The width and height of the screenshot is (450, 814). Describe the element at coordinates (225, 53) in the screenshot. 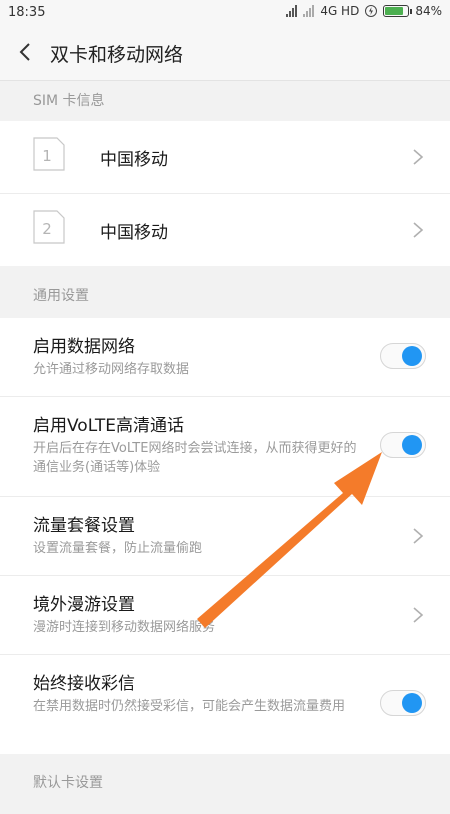

I see `app-header: 双卡和移动网络` at that location.